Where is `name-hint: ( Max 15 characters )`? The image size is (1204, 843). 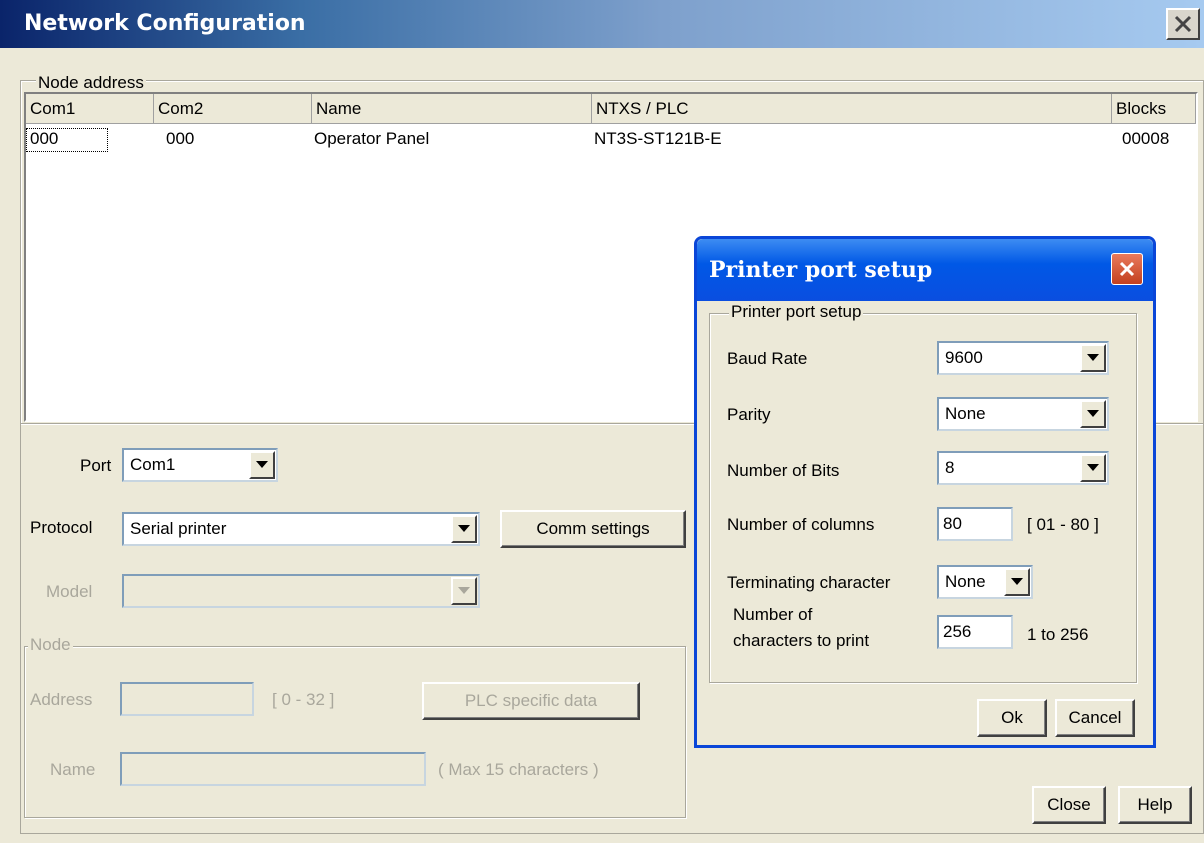 name-hint: ( Max 15 characters ) is located at coordinates (518, 769).